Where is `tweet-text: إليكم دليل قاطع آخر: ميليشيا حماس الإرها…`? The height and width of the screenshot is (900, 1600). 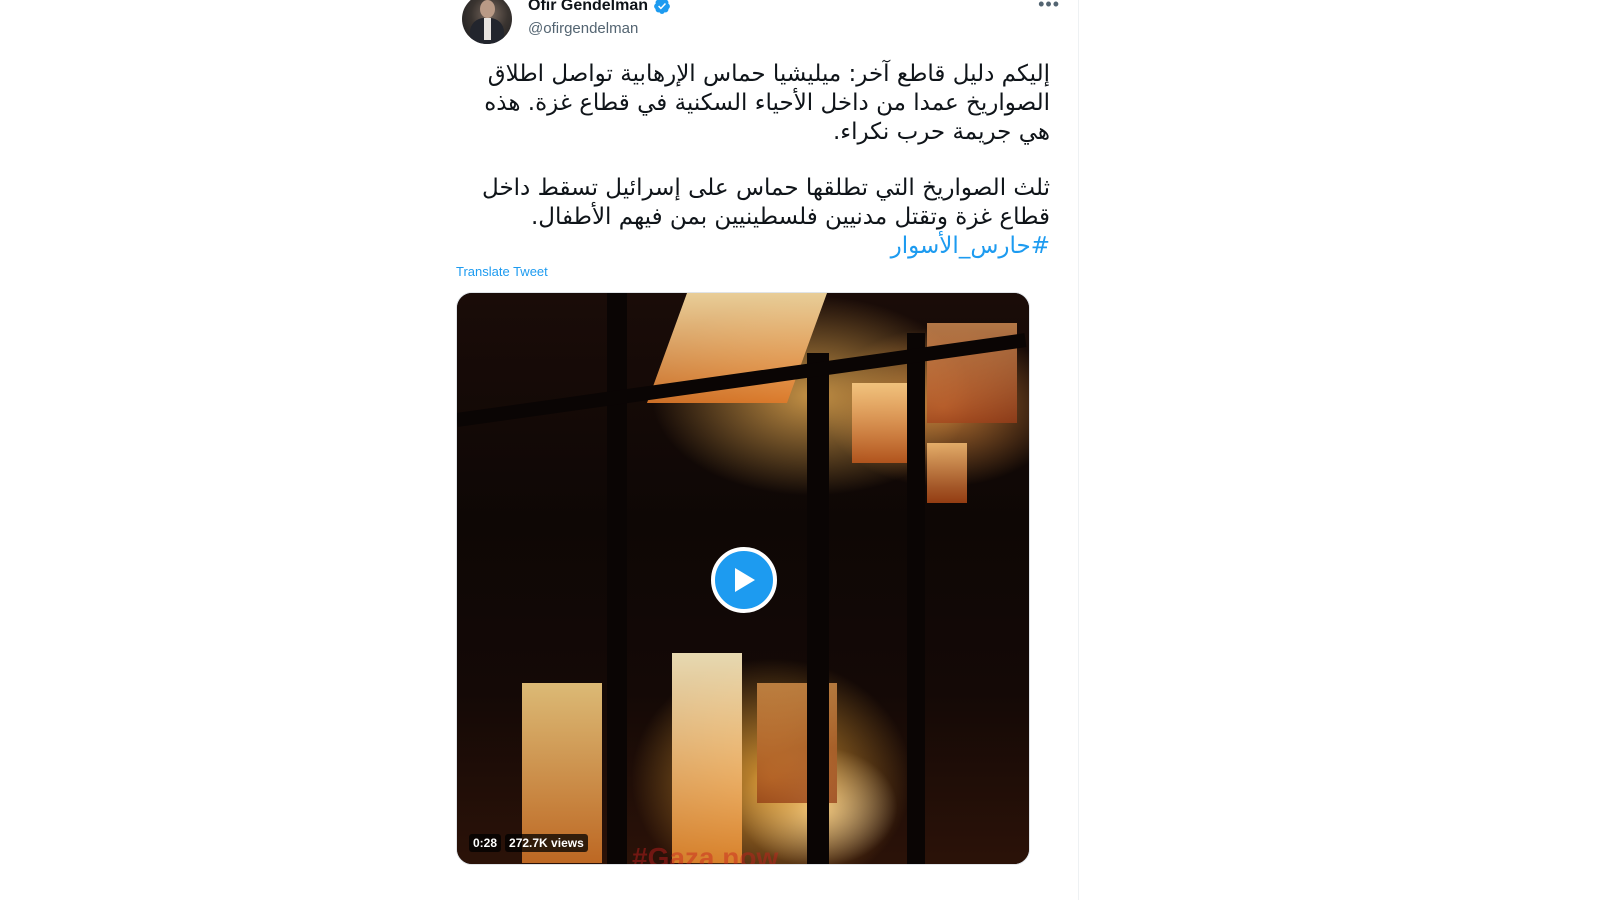 tweet-text: إليكم دليل قاطع آخر: ميليشيا حماس الإرها… is located at coordinates (755, 160).